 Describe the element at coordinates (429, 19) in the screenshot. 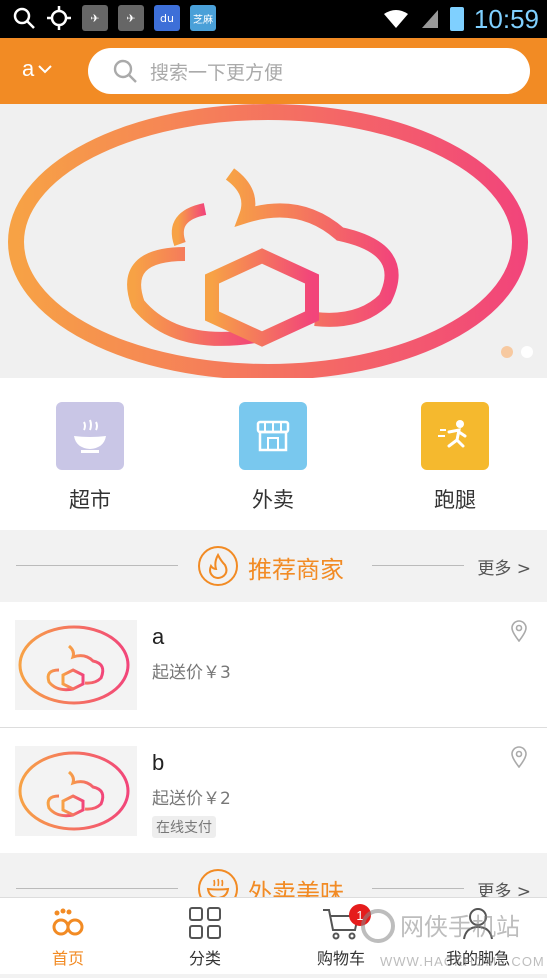

I see `signal-icon` at that location.